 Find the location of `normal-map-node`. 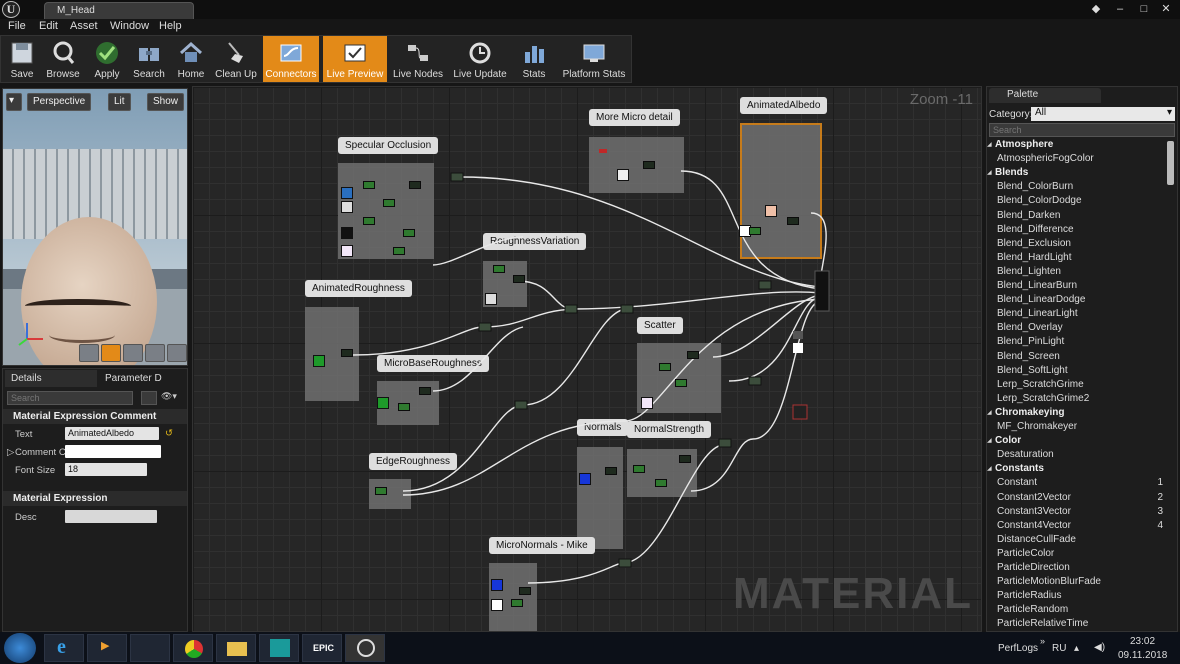

normal-map-node is located at coordinates (497, 585).